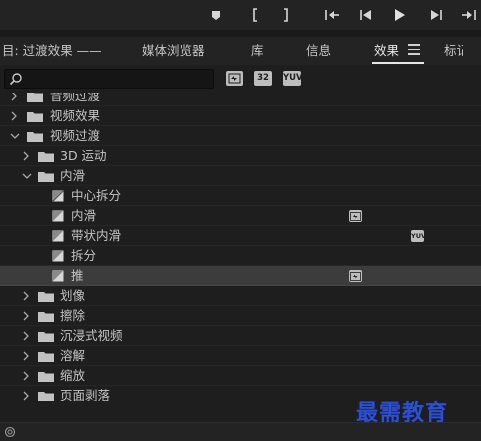 This screenshot has height=441, width=481. I want to click on list-item: 视频过渡, so click(240, 136).